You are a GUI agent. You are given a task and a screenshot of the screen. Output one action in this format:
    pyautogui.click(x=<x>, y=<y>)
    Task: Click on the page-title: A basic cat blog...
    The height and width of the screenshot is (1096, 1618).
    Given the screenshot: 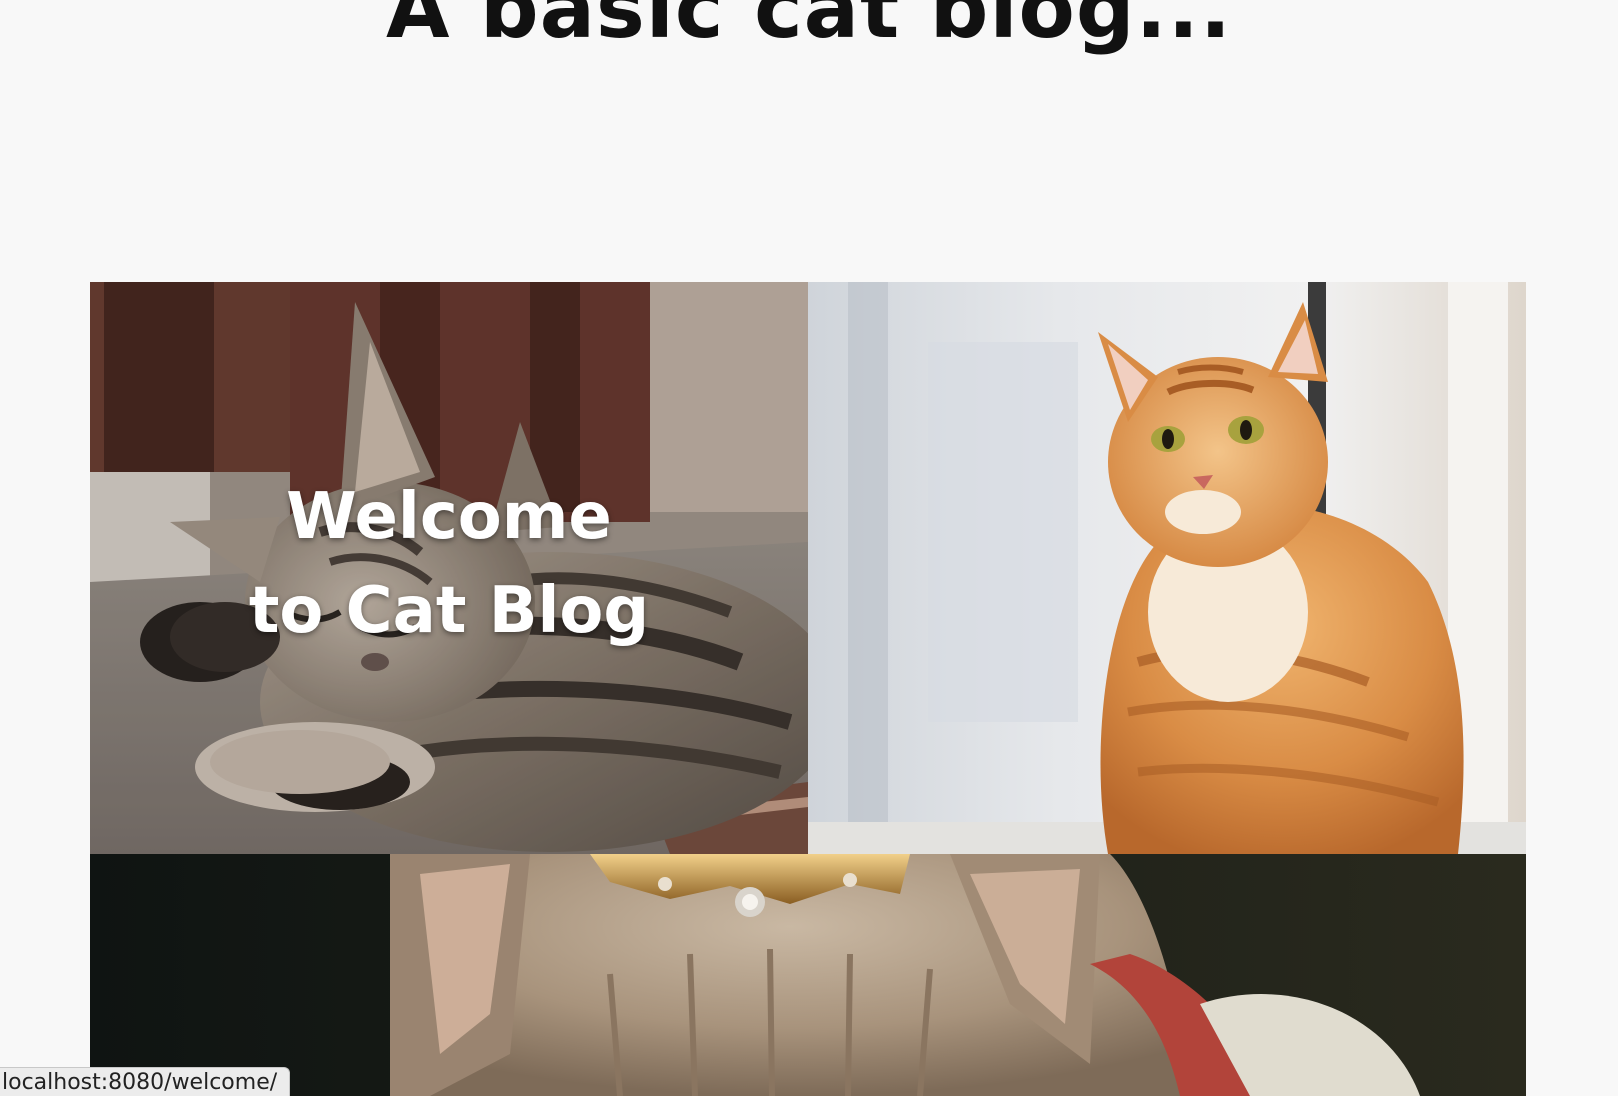 What is the action you would take?
    pyautogui.click(x=809, y=28)
    